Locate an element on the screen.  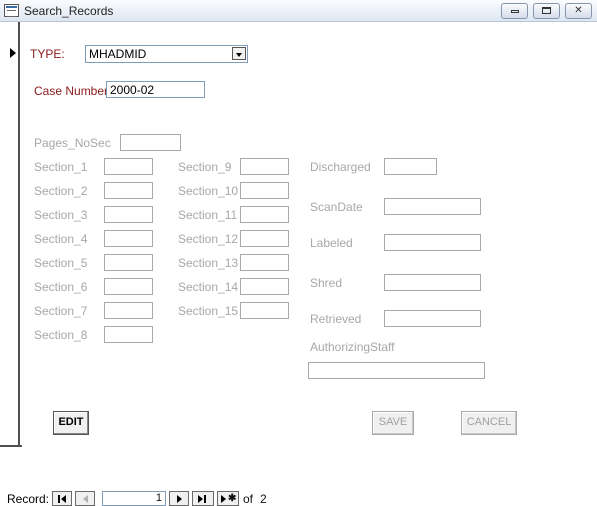
next-record-icon is located at coordinates (179, 499).